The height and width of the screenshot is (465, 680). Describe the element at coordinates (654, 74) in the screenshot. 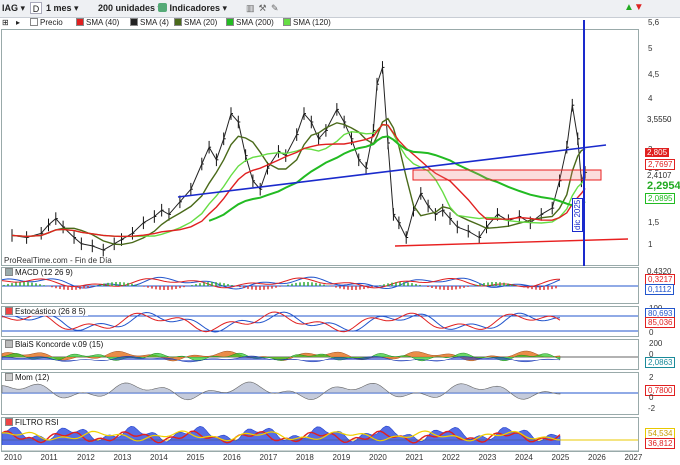

I see `y-tick-label: 4,5` at that location.